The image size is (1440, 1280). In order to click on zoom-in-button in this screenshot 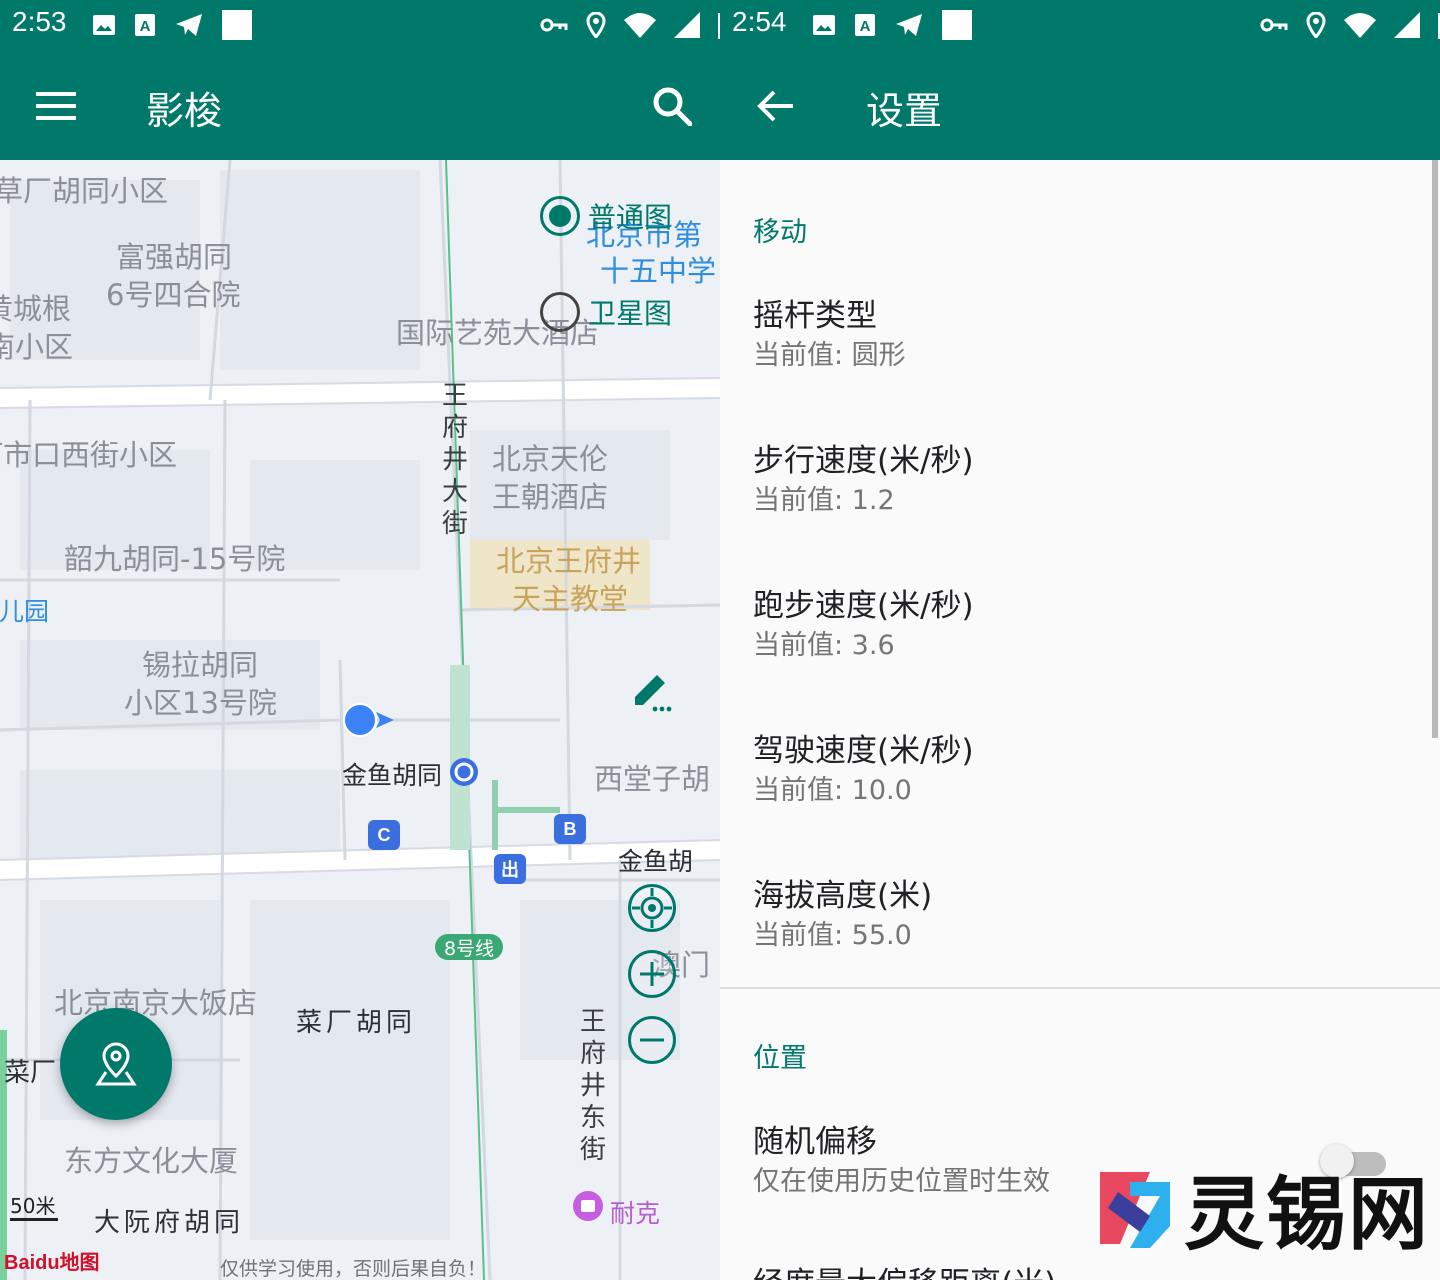, I will do `click(652, 974)`.